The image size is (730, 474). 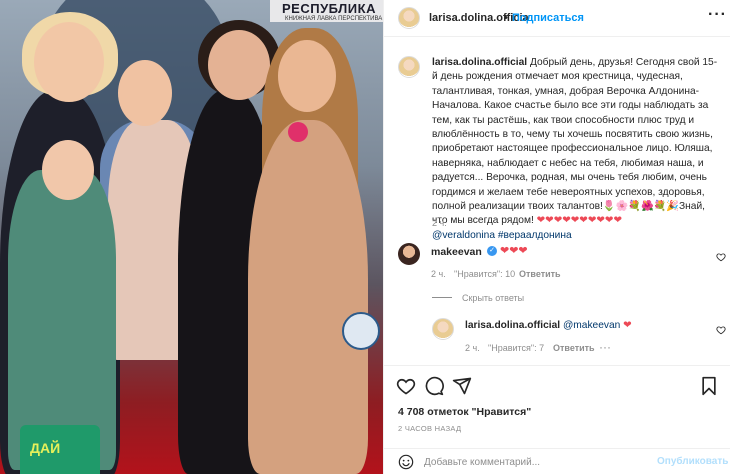 I want to click on reply-more-icon: ···, so click(x=605, y=347).